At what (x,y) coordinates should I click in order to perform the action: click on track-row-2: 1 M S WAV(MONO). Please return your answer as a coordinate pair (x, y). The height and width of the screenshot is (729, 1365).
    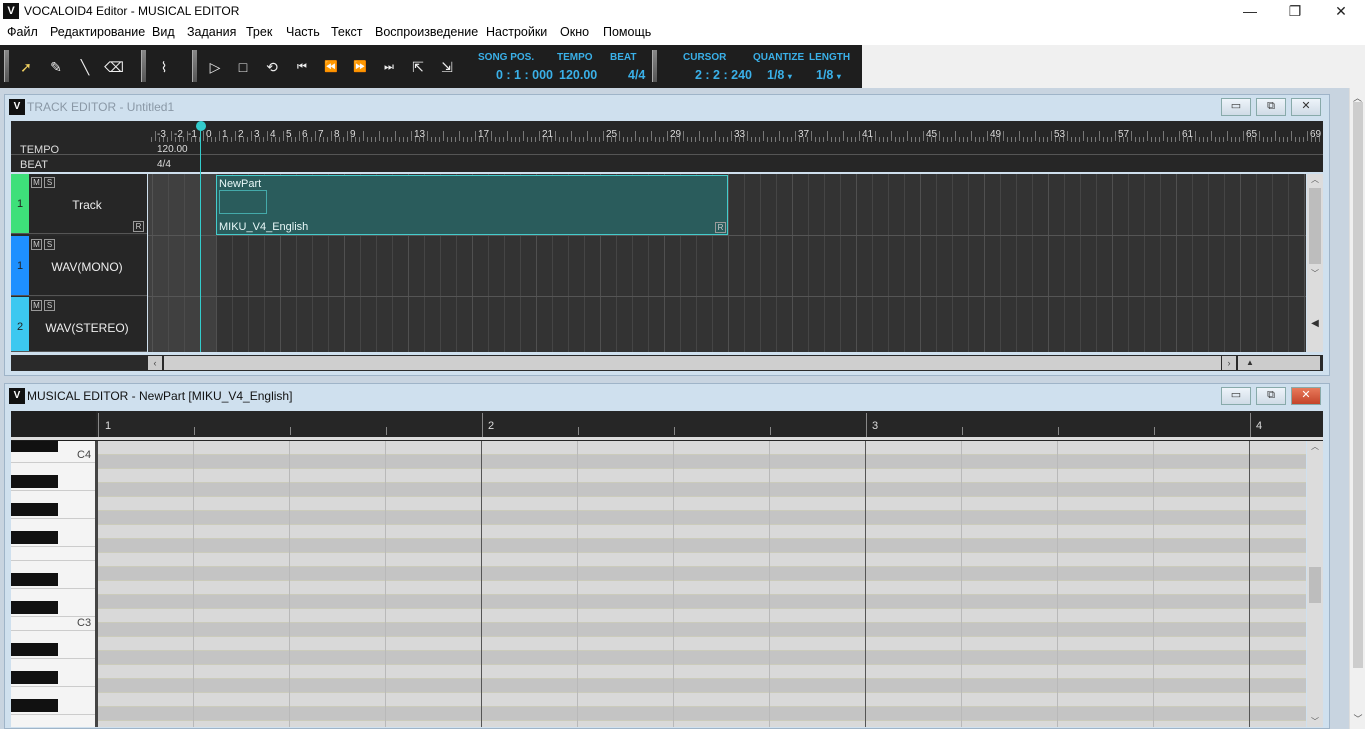
    Looking at the image, I should click on (79, 266).